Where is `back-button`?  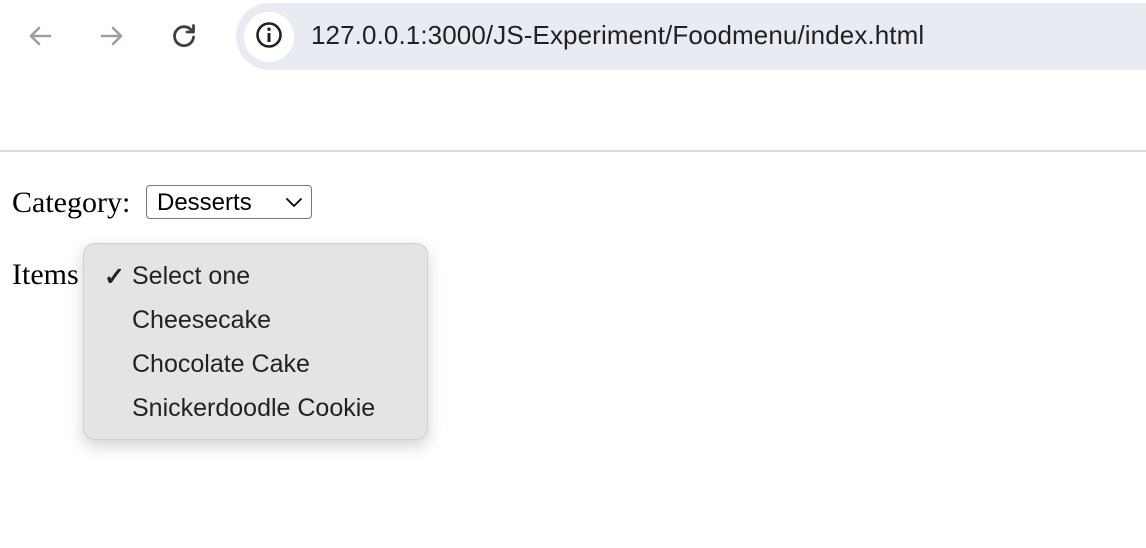 back-button is located at coordinates (40, 36).